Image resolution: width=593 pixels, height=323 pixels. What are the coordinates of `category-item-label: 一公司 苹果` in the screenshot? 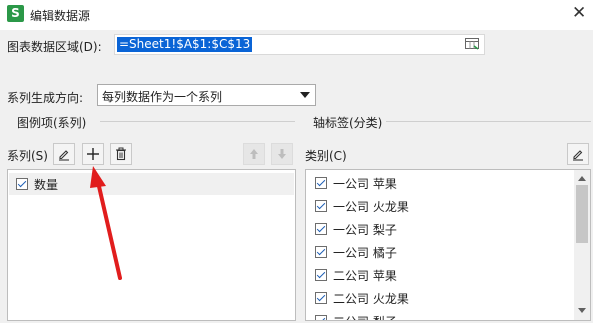 It's located at (365, 183).